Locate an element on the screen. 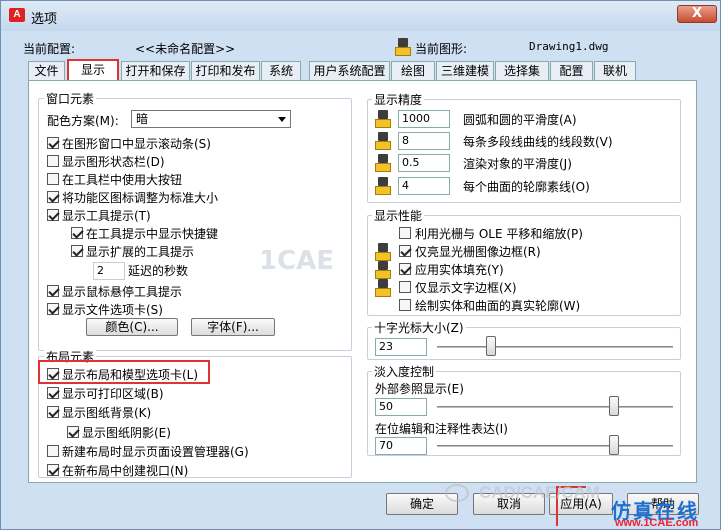  tab-user-preferences: 用户系统配置 is located at coordinates (349, 70).